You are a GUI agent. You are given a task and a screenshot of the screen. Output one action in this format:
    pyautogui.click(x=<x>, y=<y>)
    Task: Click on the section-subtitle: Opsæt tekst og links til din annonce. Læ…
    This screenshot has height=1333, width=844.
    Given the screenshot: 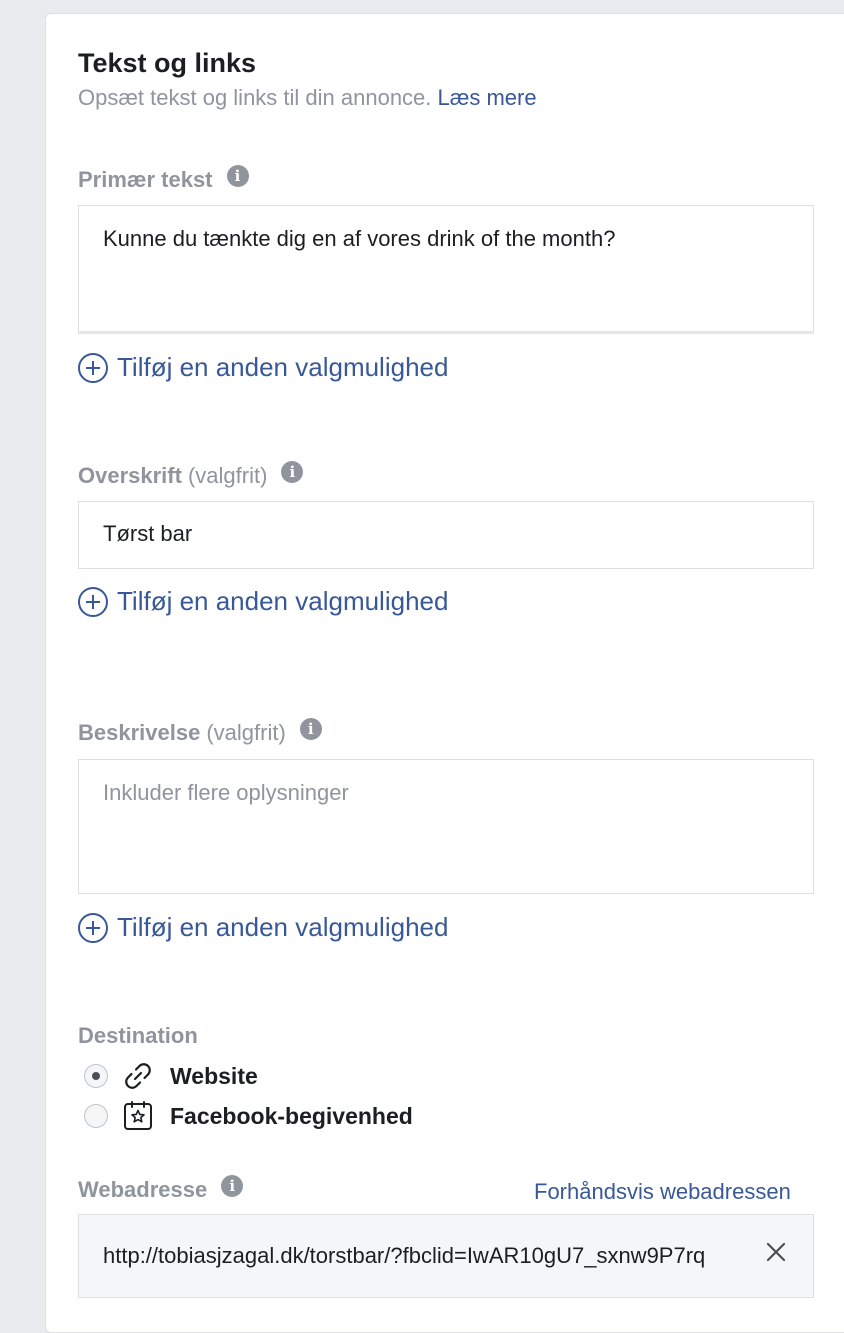 What is the action you would take?
    pyautogui.click(x=307, y=98)
    